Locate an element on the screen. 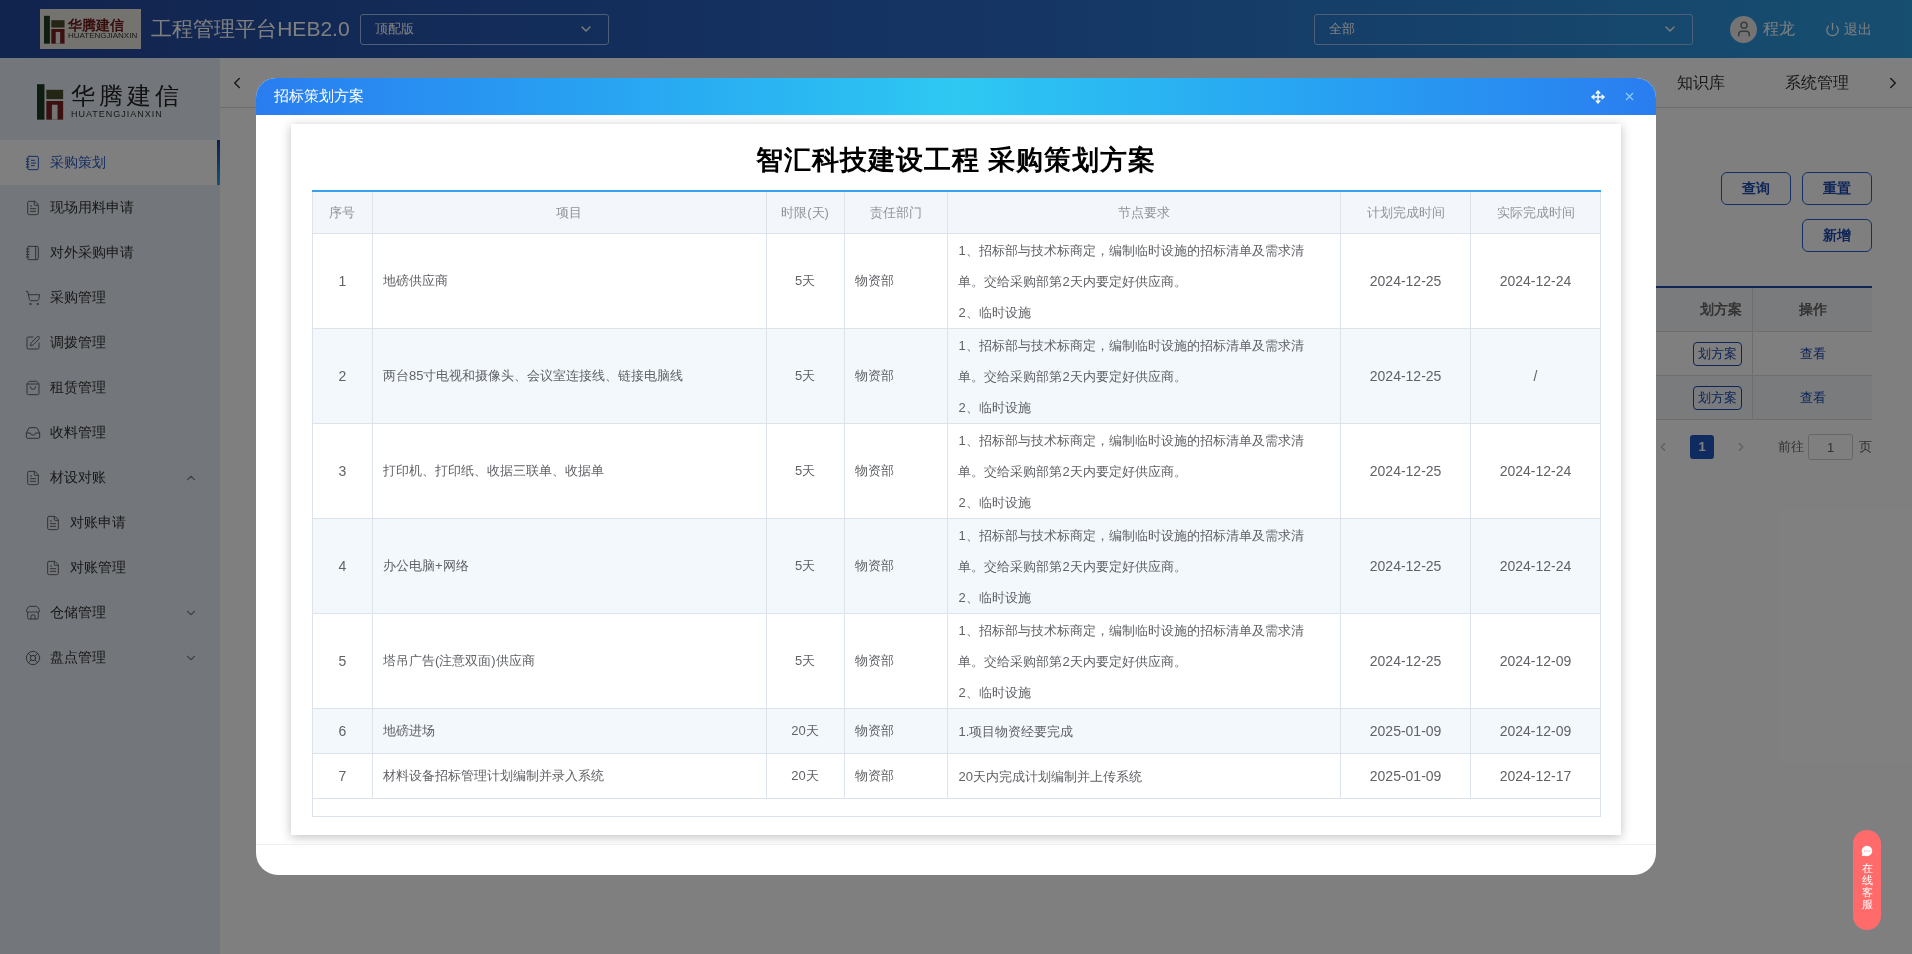 This screenshot has height=954, width=1912. table-cell: 地磅供应商 is located at coordinates (569, 281).